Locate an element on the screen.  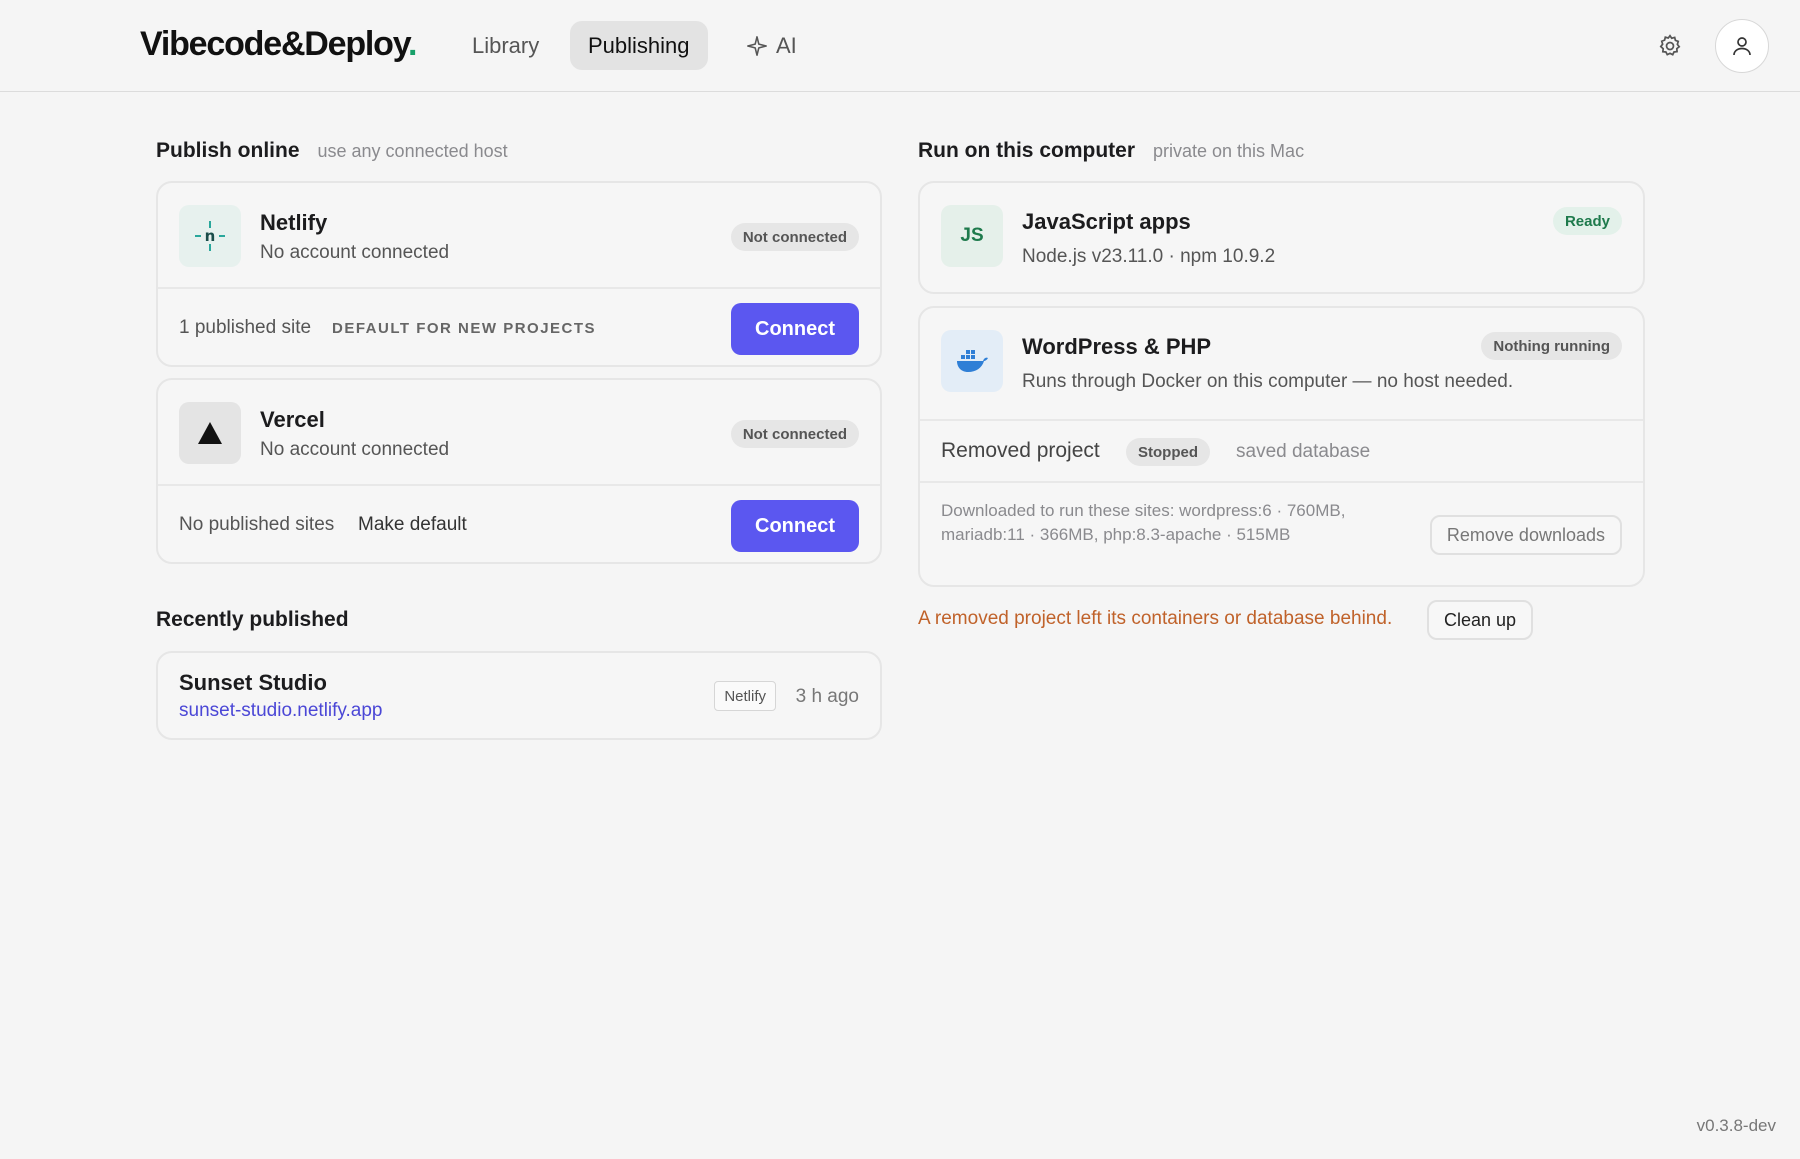
nav-library-label: Library is located at coordinates (506, 45).